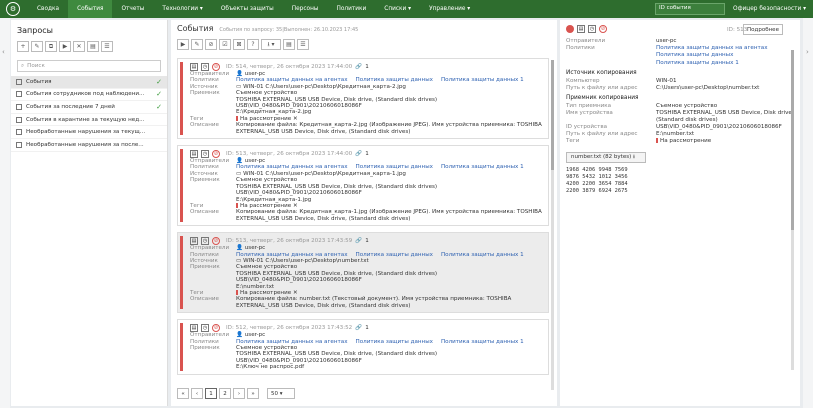  Describe the element at coordinates (237, 118) in the screenshot. I see `tag-flag-icon` at that location.